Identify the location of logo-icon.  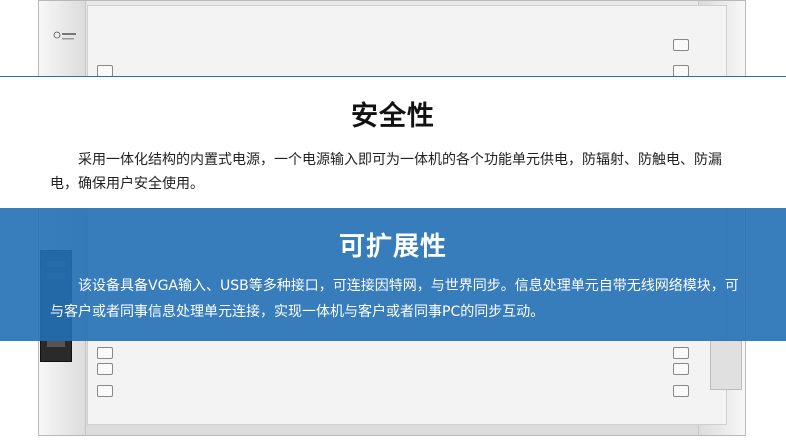
(64, 35).